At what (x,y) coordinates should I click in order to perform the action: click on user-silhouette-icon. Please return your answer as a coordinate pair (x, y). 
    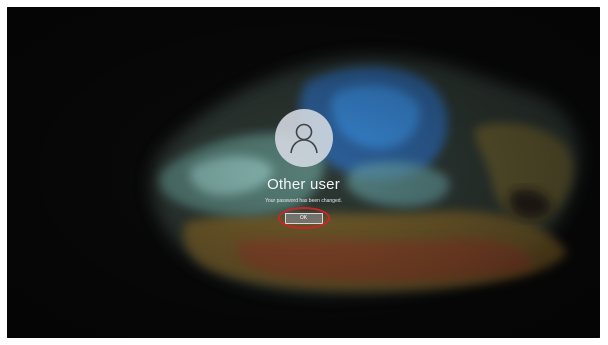
    Looking at the image, I should click on (303, 138).